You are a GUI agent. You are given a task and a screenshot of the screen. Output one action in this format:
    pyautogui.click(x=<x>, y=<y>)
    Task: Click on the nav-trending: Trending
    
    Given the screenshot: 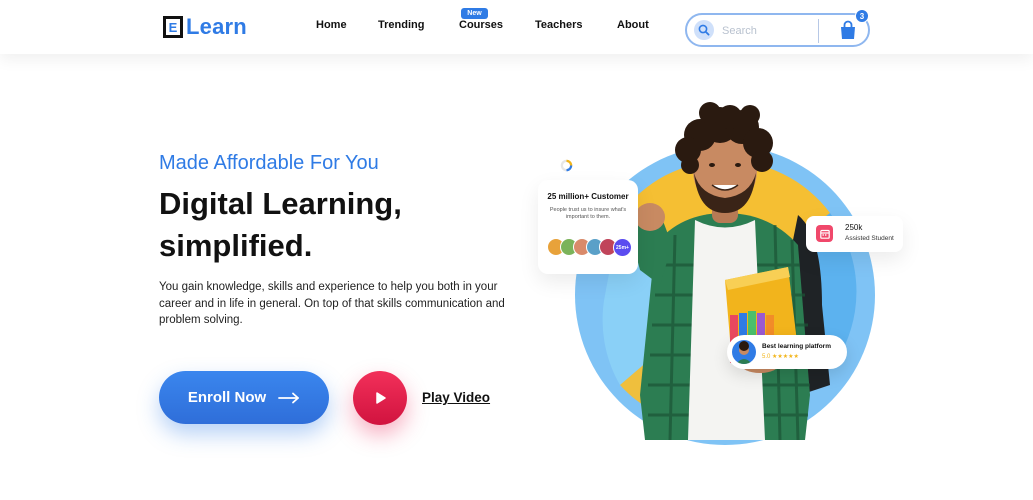 What is the action you would take?
    pyautogui.click(x=401, y=25)
    